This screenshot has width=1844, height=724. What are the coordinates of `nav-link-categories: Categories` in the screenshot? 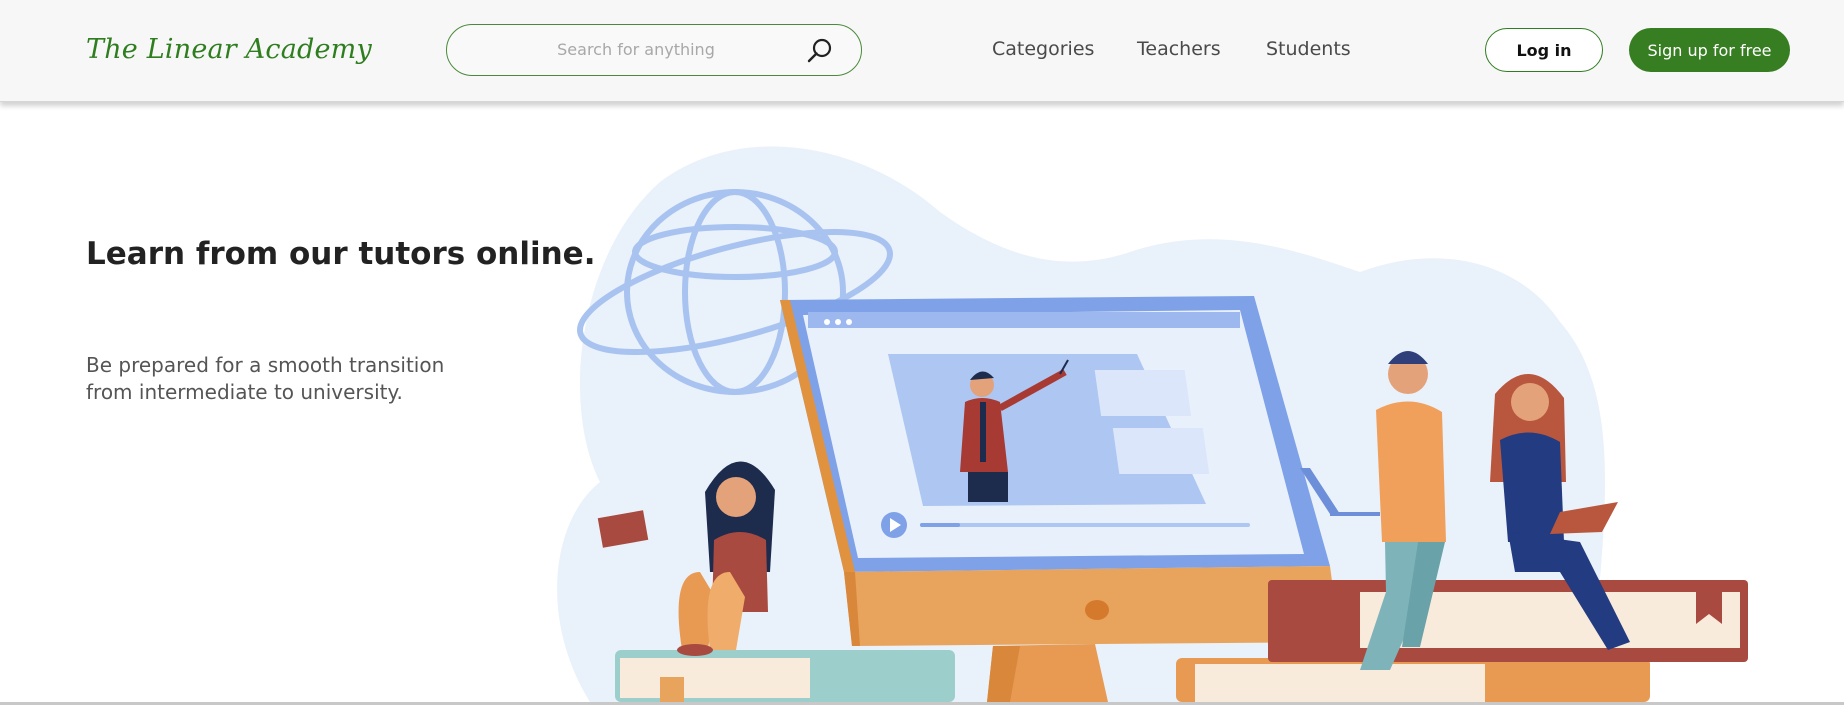 It's located at (1043, 49).